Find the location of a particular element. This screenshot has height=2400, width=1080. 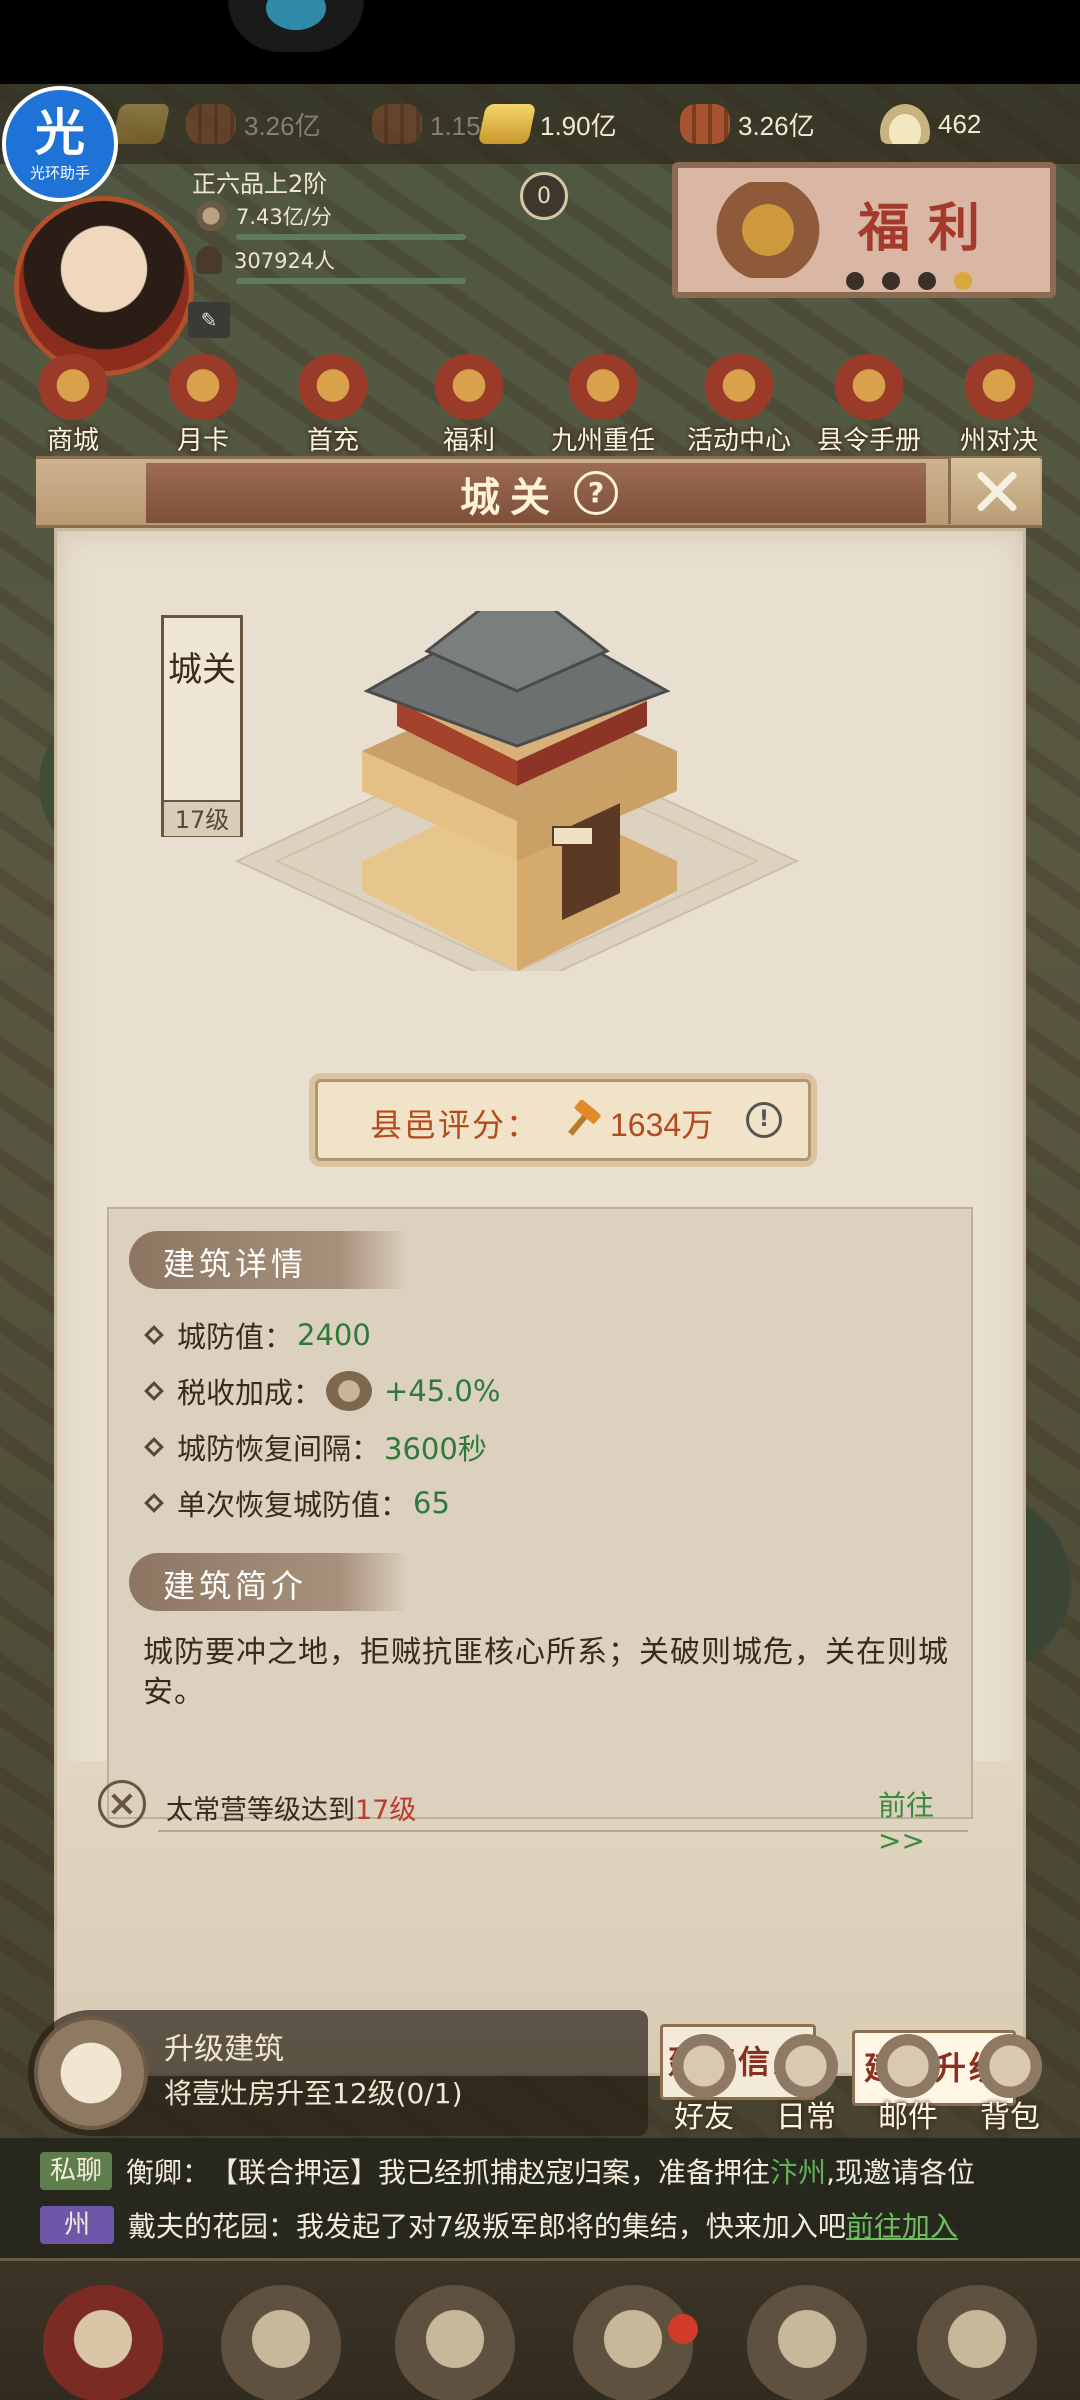

channel-state-tag: 州 is located at coordinates (77, 2225).